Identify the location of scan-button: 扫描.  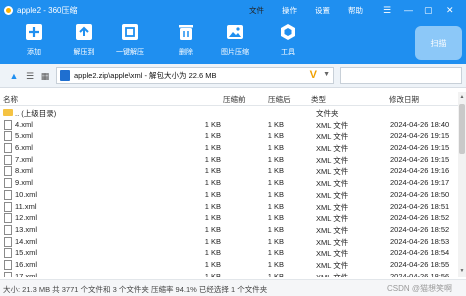
(438, 43).